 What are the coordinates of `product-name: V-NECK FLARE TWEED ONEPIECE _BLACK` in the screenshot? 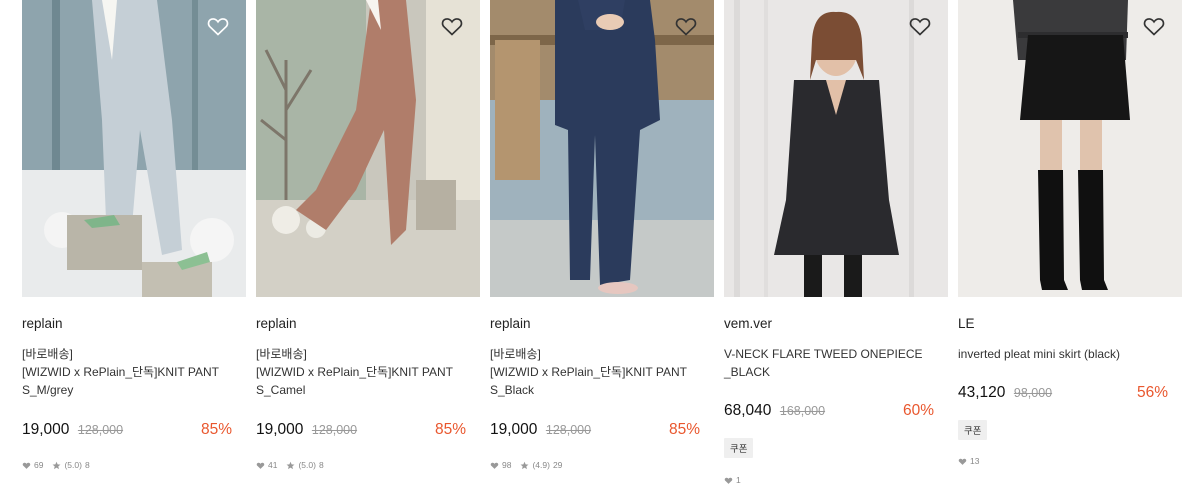 It's located at (836, 363).